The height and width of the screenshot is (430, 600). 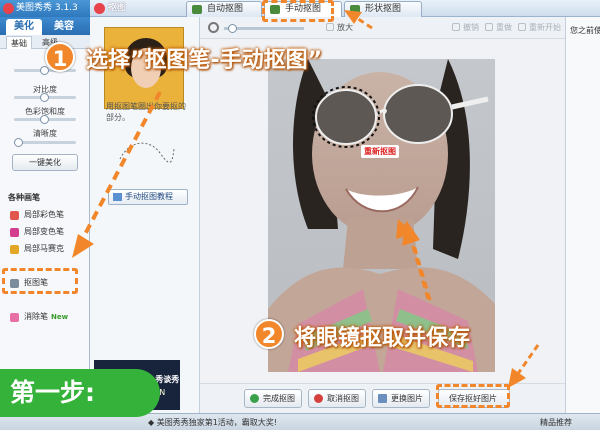 What do you see at coordinates (60, 57) in the screenshot?
I see `step-1-badge: 1` at bounding box center [60, 57].